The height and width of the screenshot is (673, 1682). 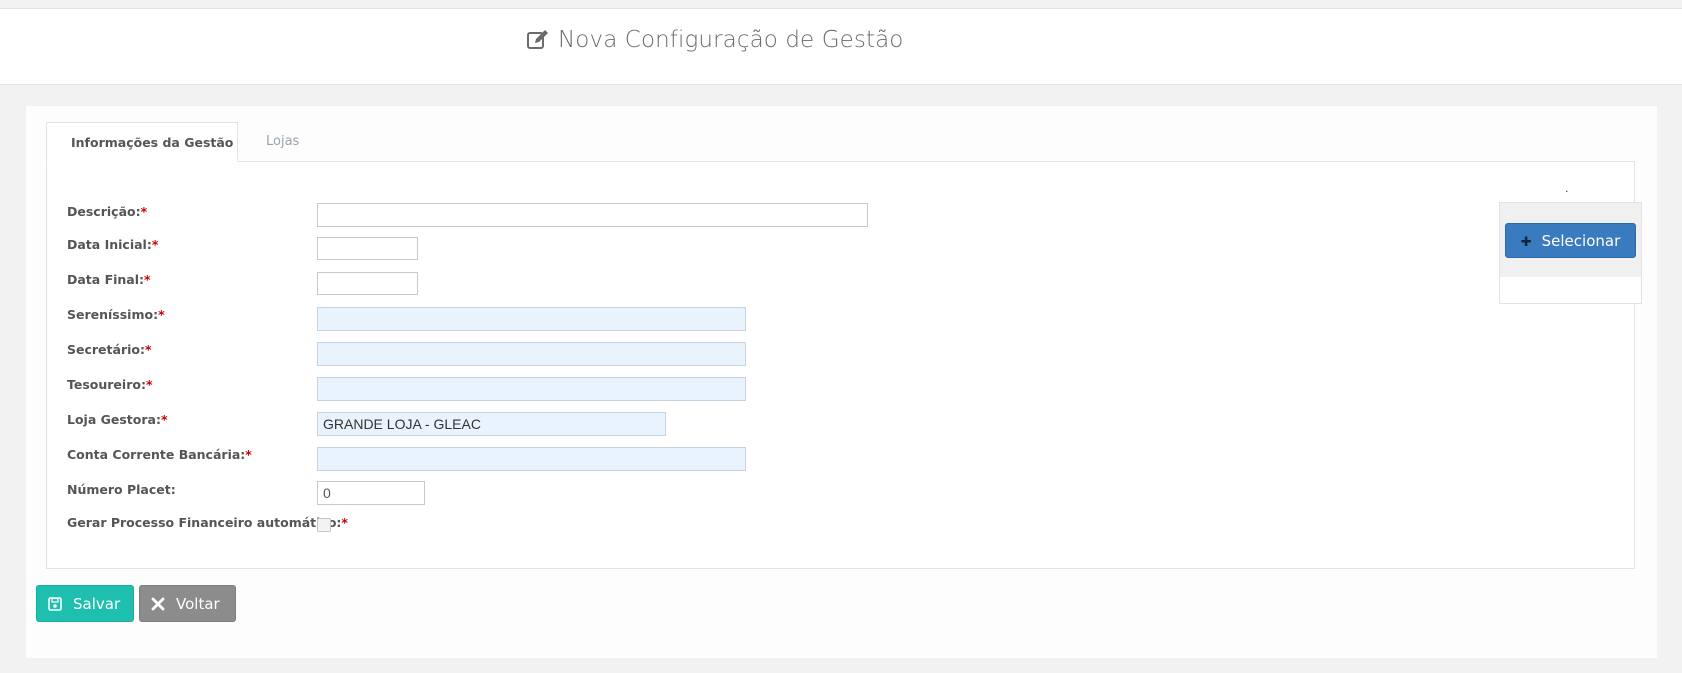 I want to click on page-title: Nova Configuração de Gestão, so click(x=714, y=40).